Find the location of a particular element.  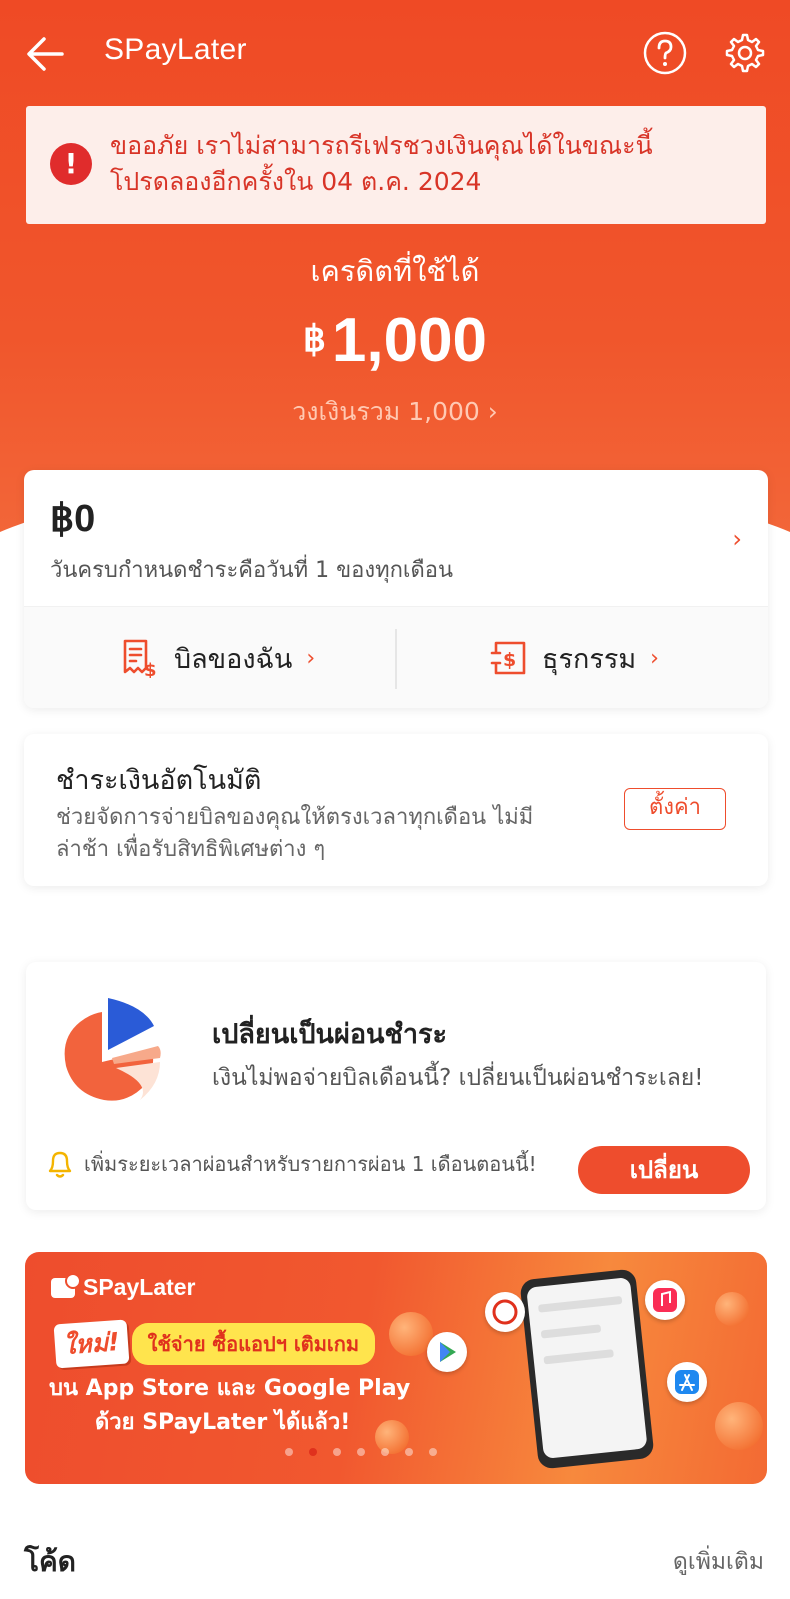

phone-illustration is located at coordinates (587, 1369).